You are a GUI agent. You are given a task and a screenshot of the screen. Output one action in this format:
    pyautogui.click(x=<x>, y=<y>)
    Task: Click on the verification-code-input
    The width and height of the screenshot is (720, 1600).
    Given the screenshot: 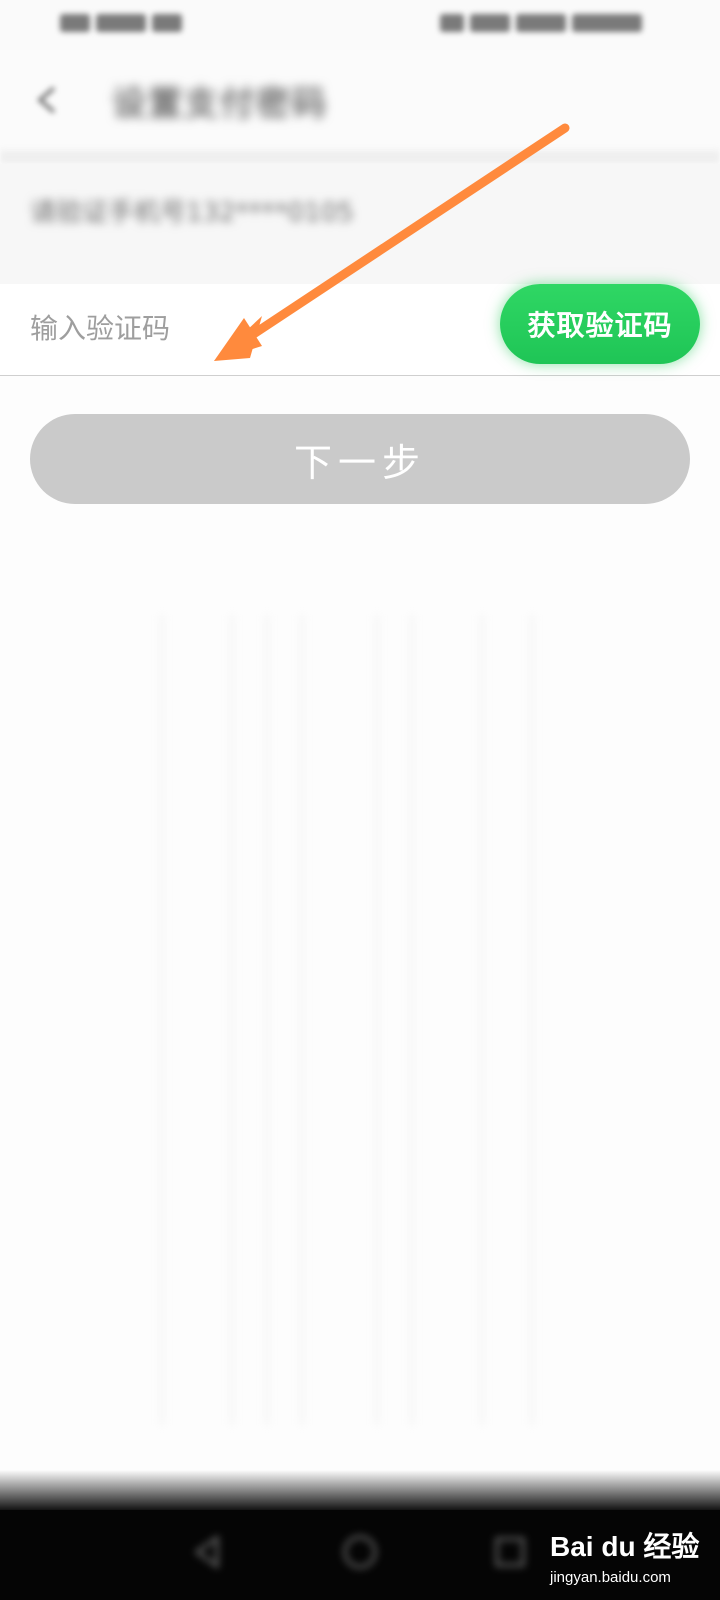 What is the action you would take?
    pyautogui.click(x=234, y=328)
    